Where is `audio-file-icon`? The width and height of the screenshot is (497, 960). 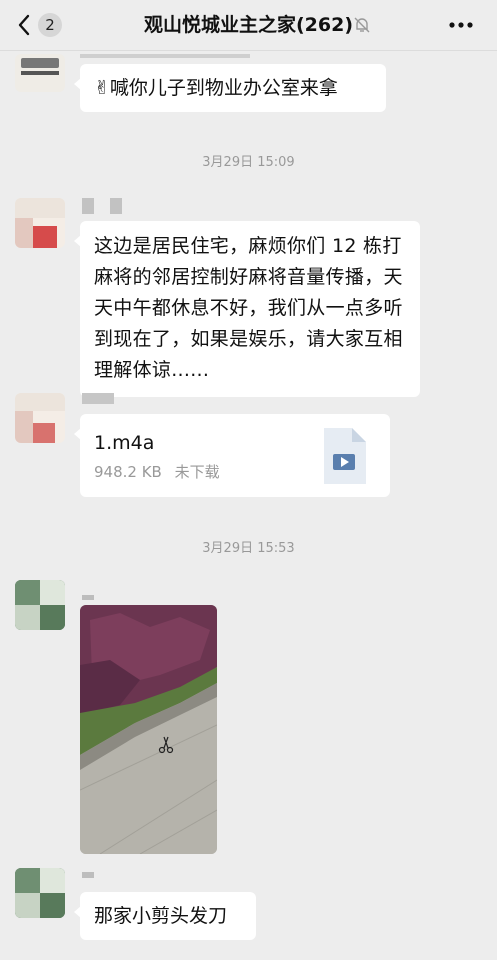
audio-file-icon is located at coordinates (345, 456).